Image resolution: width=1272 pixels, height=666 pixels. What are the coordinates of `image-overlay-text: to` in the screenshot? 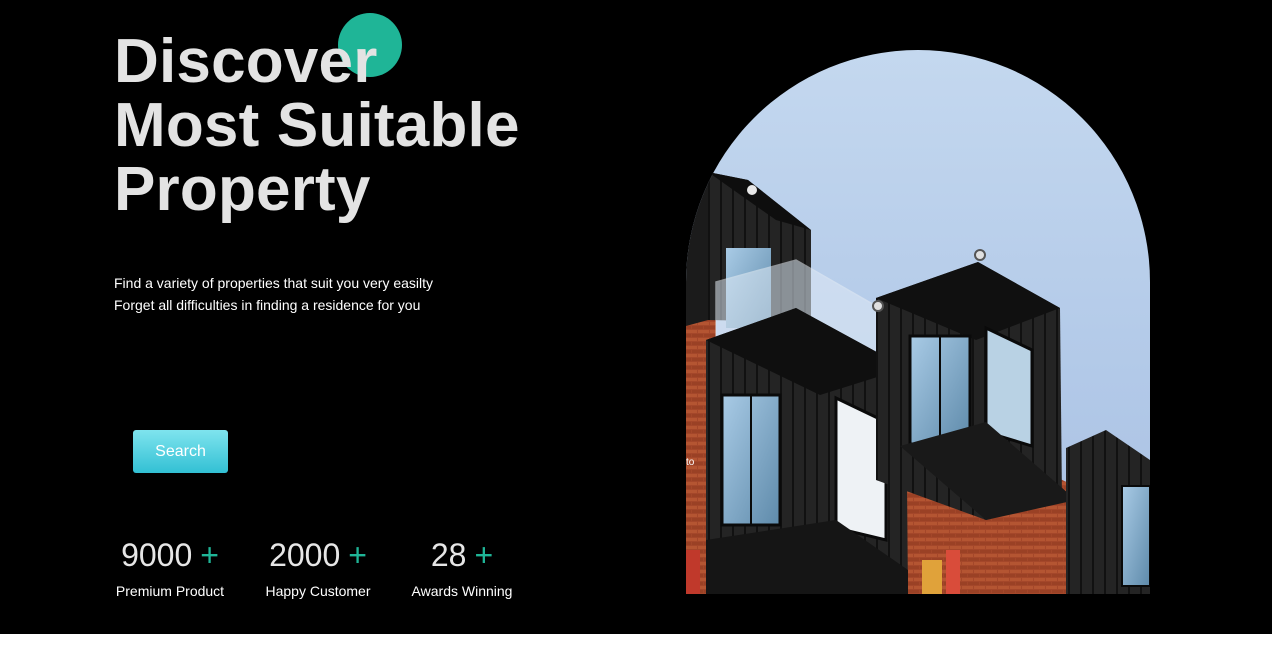 It's located at (690, 462).